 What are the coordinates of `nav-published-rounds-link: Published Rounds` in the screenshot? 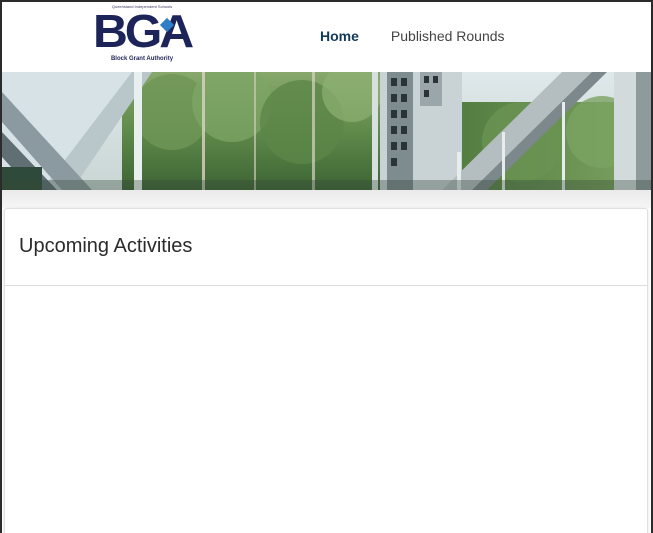 It's located at (448, 36).